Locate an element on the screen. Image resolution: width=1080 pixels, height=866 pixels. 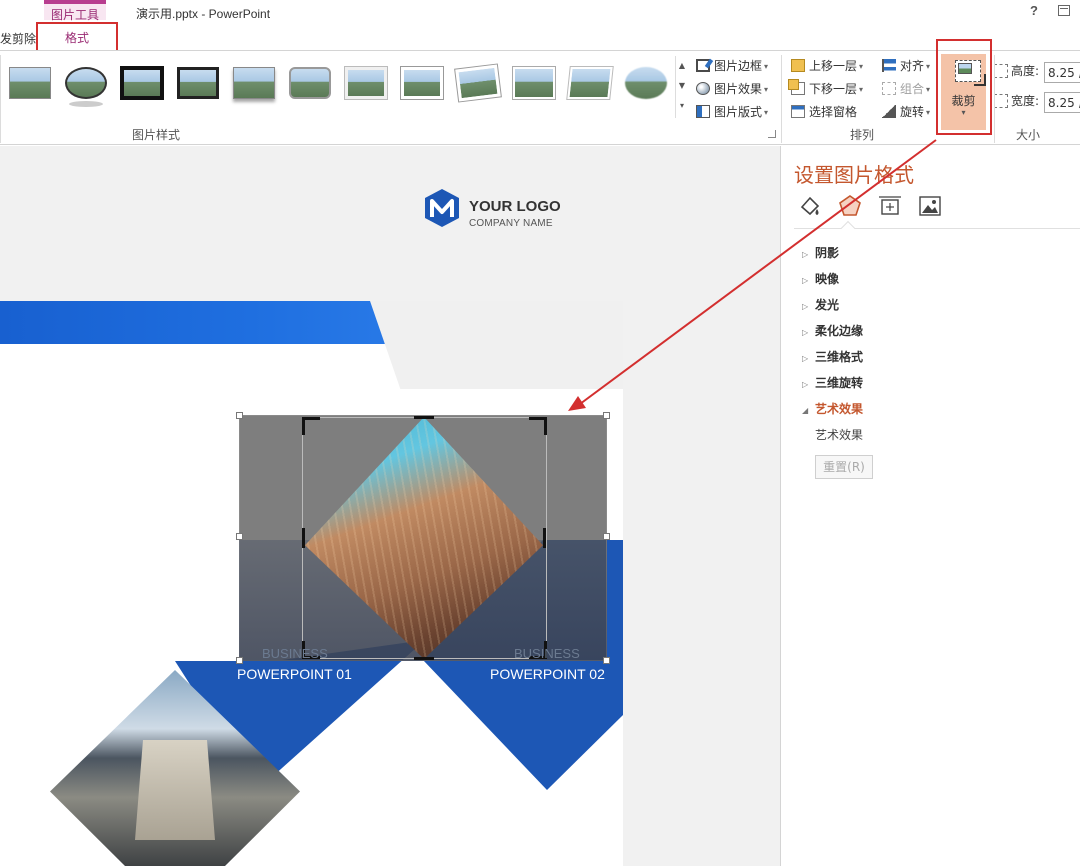
gallery-more-icon: ▾ is located at coordinates (682, 106).